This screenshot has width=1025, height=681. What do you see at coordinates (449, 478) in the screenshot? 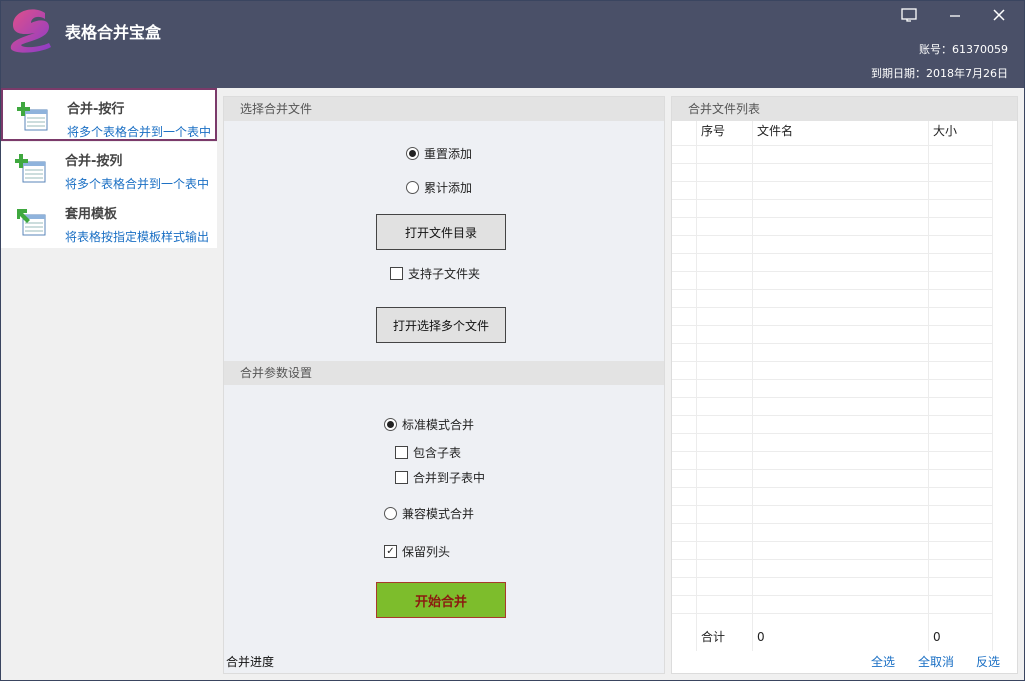
I see `checkbox-label: 合并到子表中` at bounding box center [449, 478].